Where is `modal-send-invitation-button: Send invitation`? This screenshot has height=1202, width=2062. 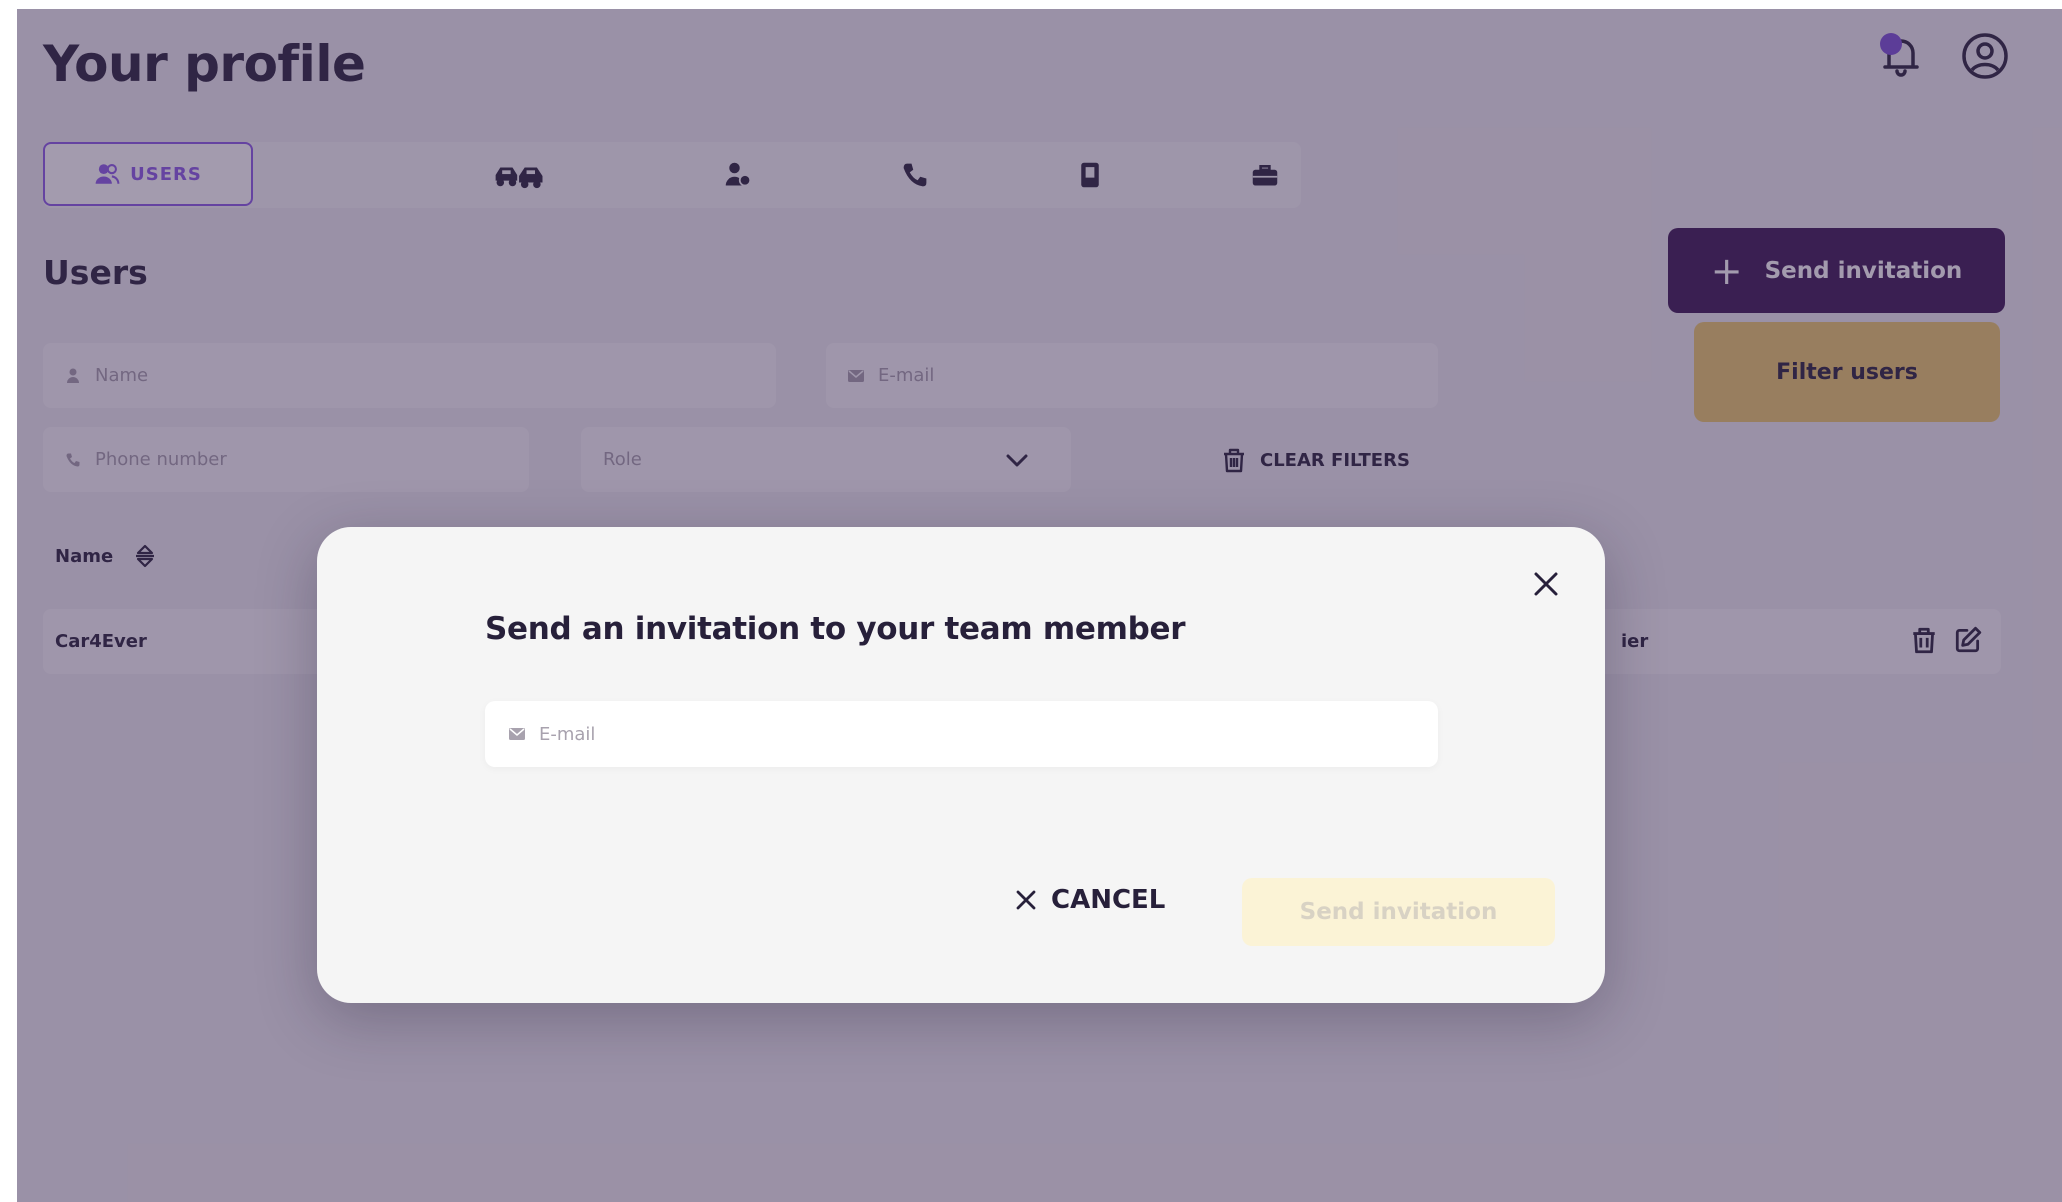
modal-send-invitation-button: Send invitation is located at coordinates (1398, 912).